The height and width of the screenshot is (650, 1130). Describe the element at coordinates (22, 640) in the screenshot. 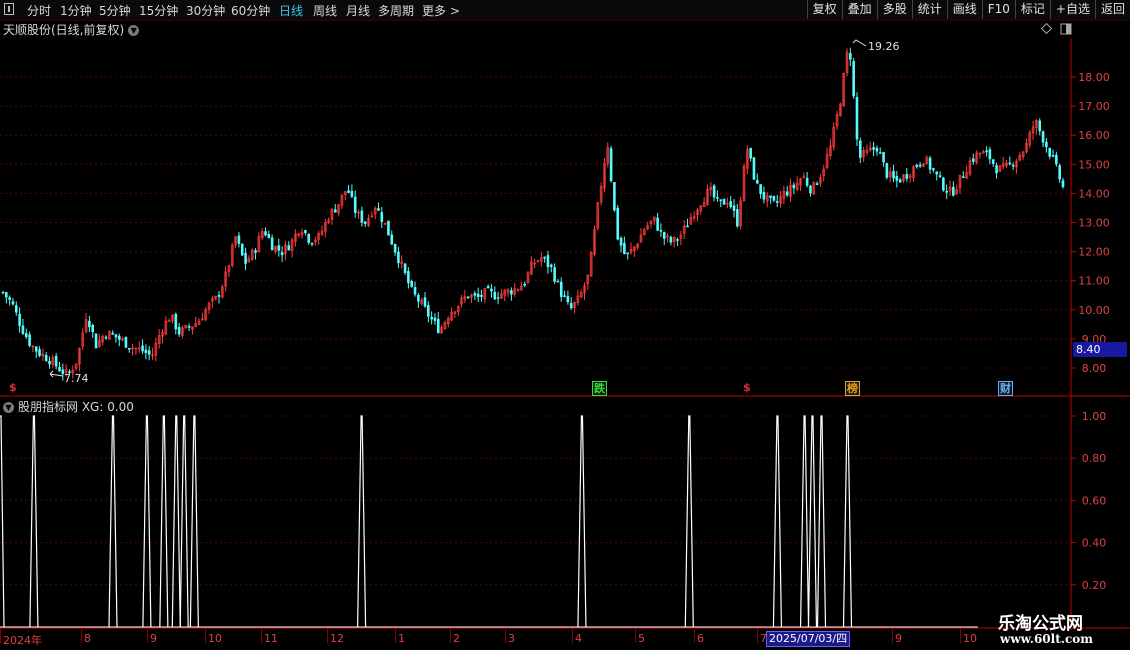

I see `time-tick: 2024年` at that location.